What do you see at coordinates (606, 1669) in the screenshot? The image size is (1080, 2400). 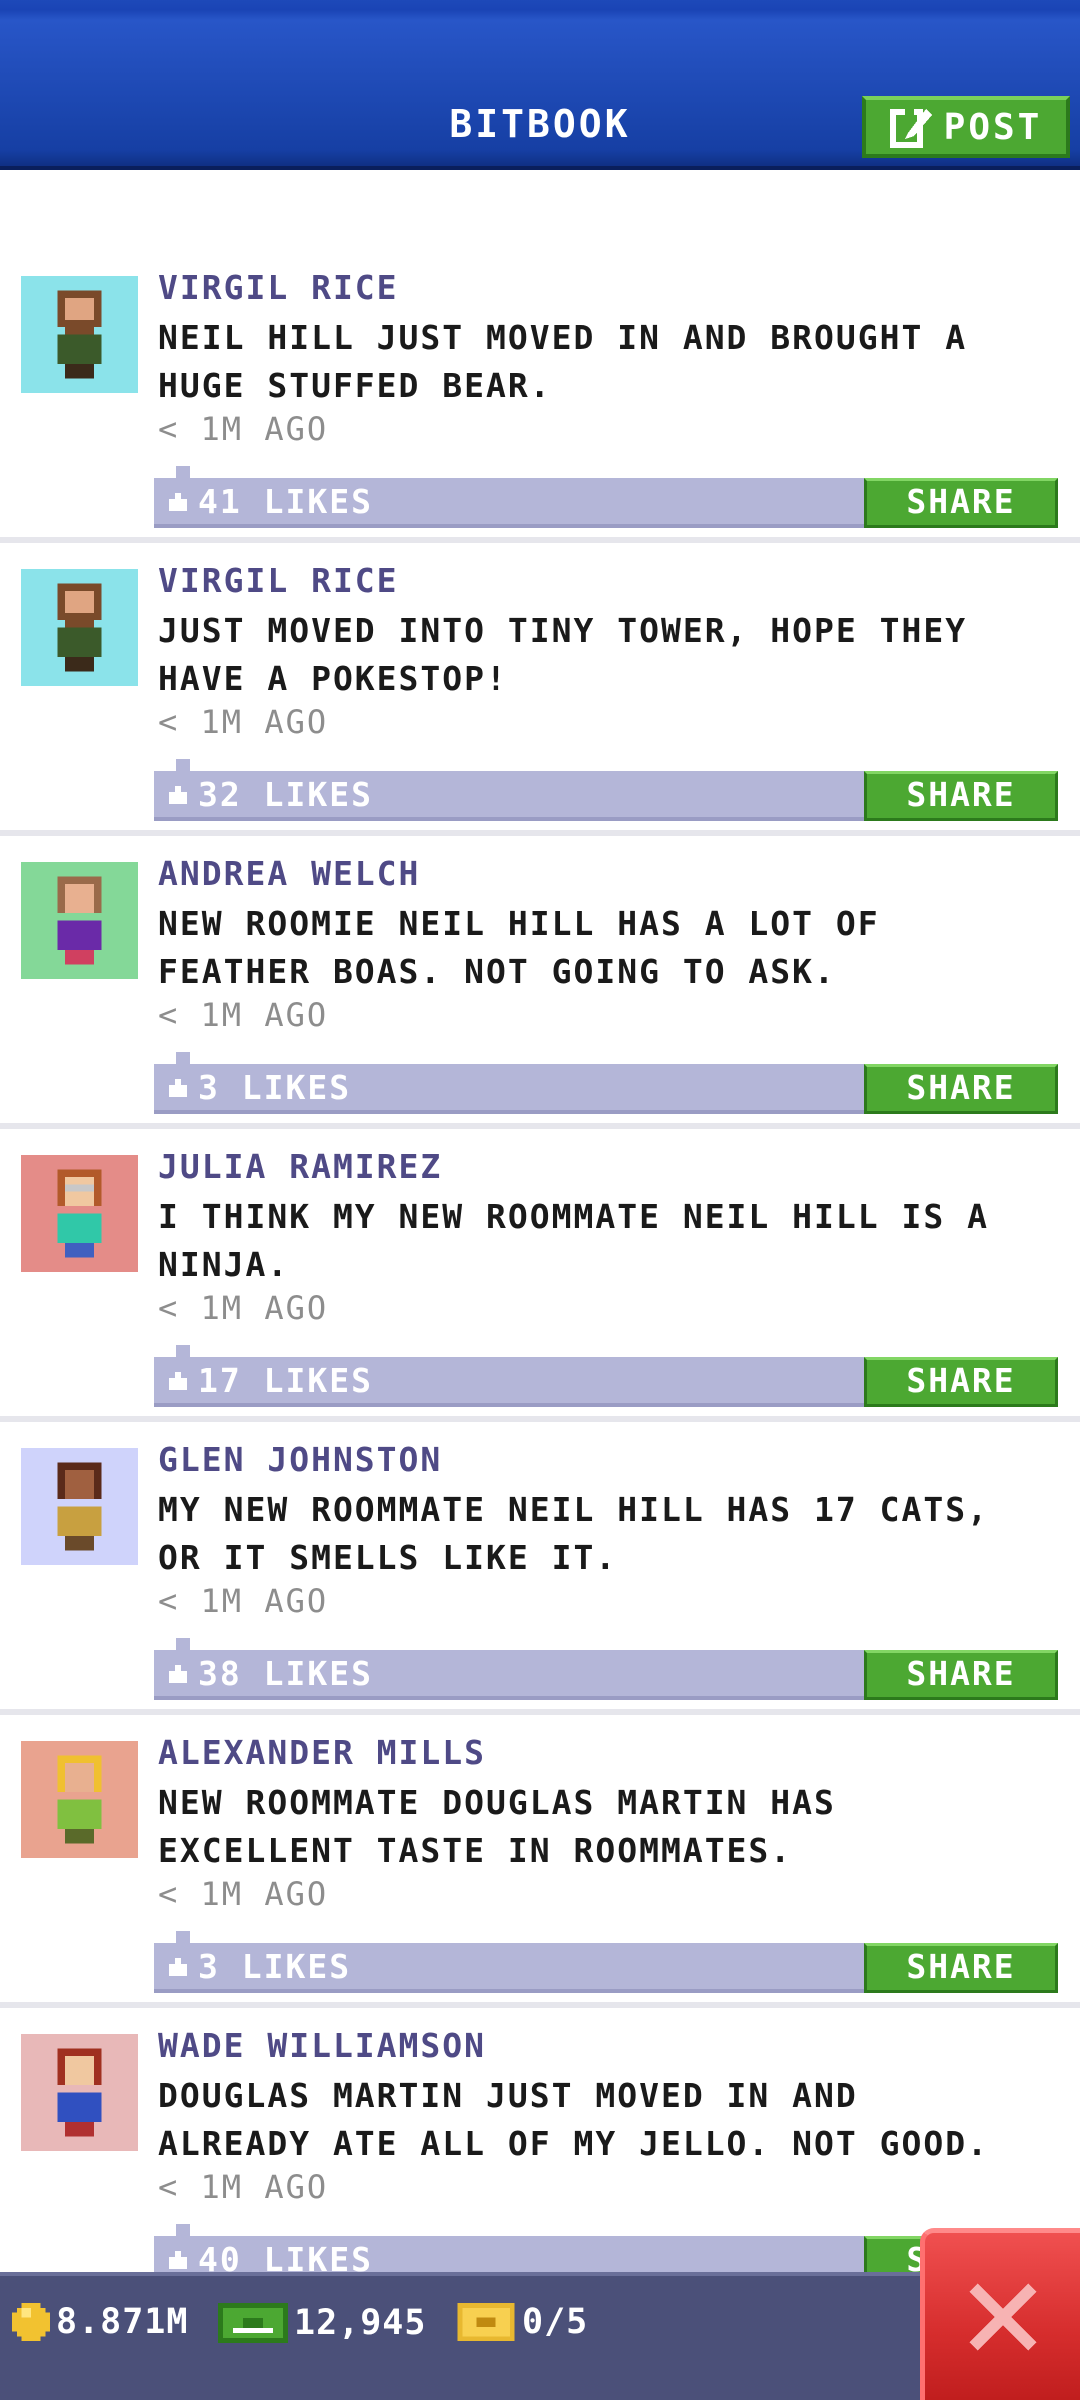 I see `likes-bar: 38 LIKES SHARE` at bounding box center [606, 1669].